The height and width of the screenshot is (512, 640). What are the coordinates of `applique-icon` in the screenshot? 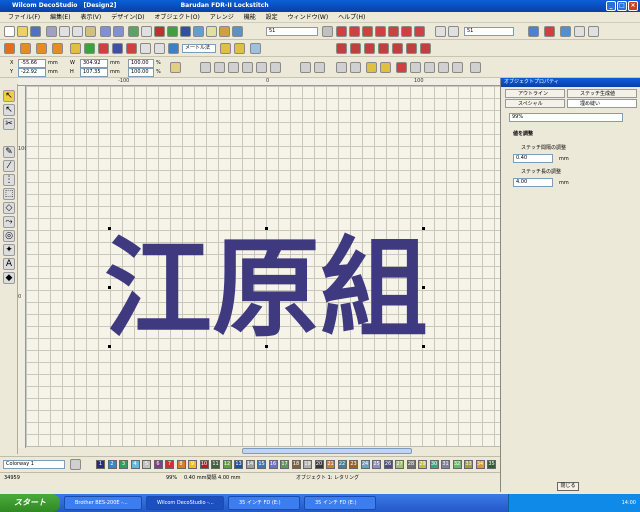 It's located at (419, 31).